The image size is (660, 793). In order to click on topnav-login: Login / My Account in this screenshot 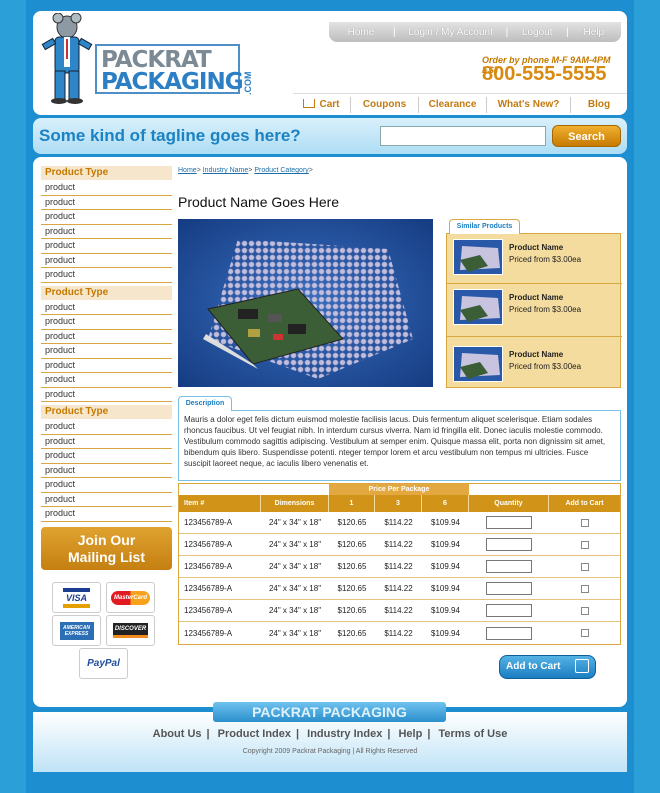, I will do `click(451, 32)`.